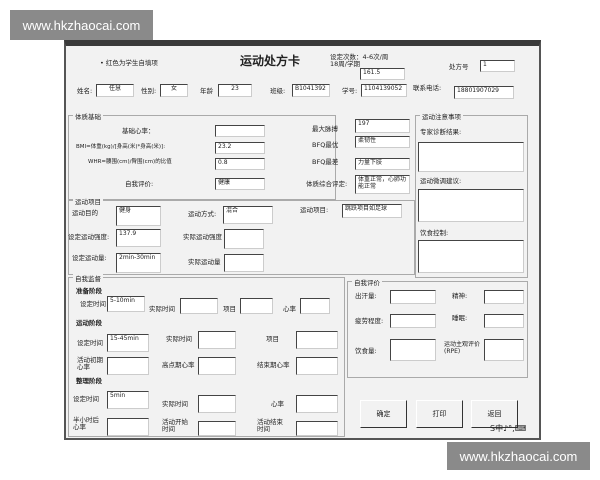 This screenshot has height=480, width=600. What do you see at coordinates (217, 404) in the screenshot?
I see `cool-actual-time-field` at bounding box center [217, 404].